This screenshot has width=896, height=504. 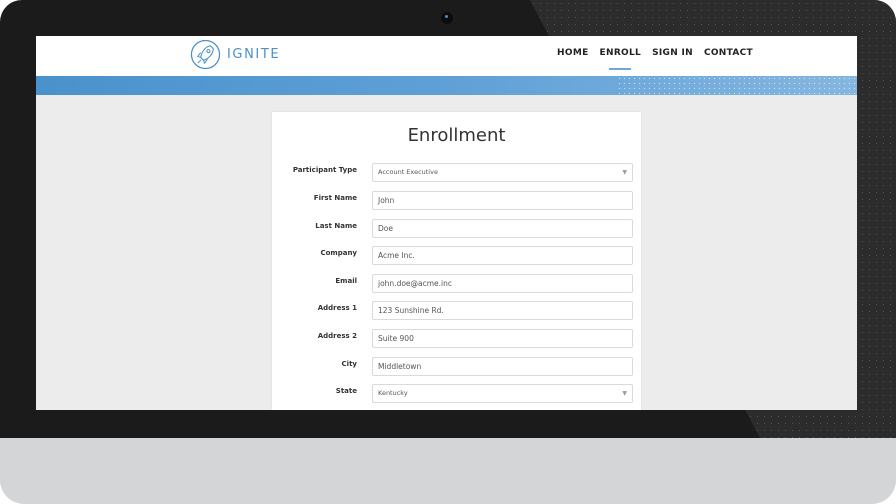 I want to click on logo: IGNITE, so click(x=235, y=54).